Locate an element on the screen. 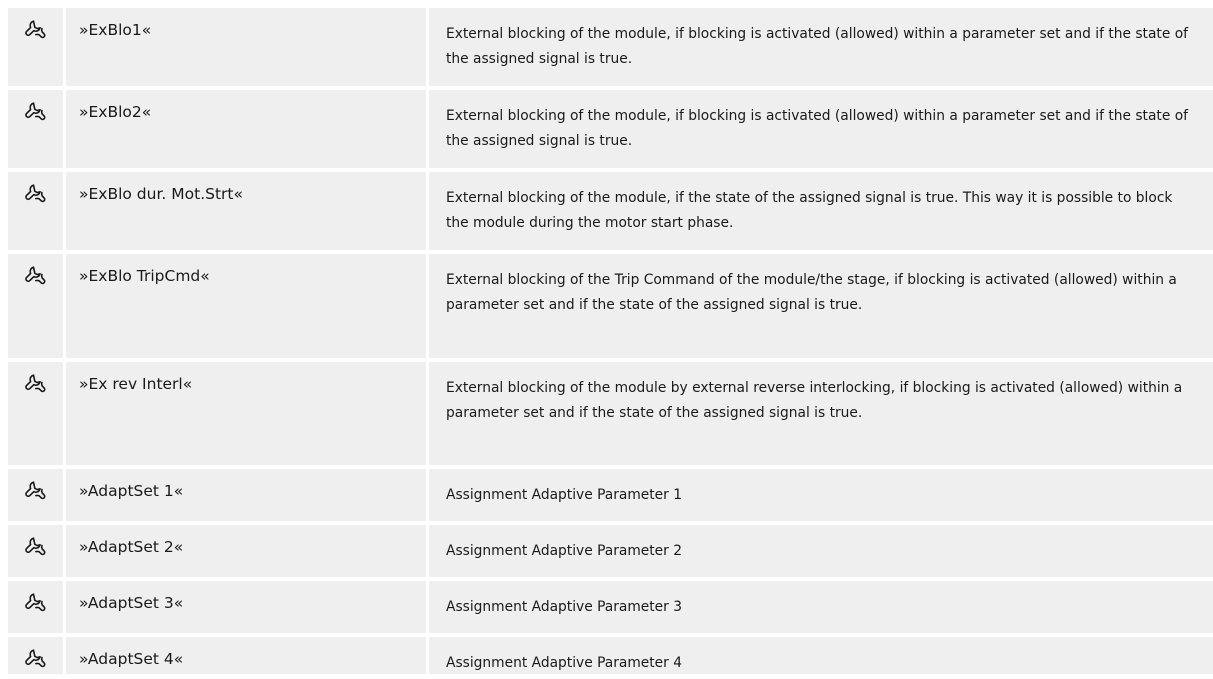  parameter-description: Assignment Adaptive Parameter 4 is located at coordinates (564, 663).